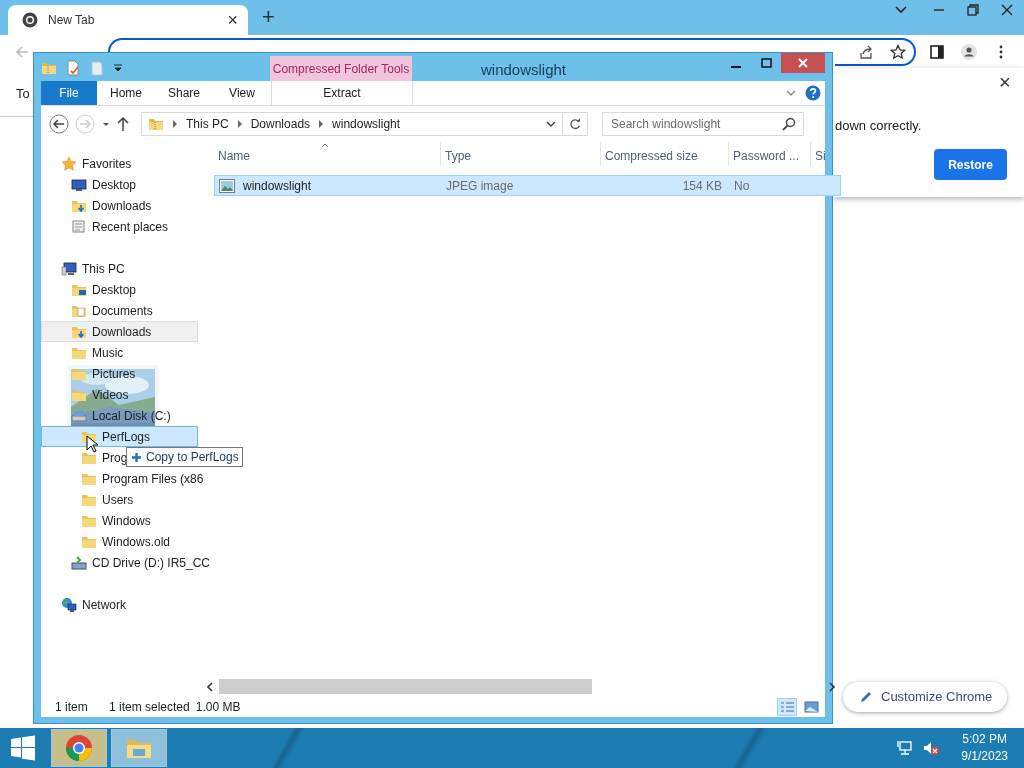  Describe the element at coordinates (88, 499) in the screenshot. I see `tree-item: Users` at that location.